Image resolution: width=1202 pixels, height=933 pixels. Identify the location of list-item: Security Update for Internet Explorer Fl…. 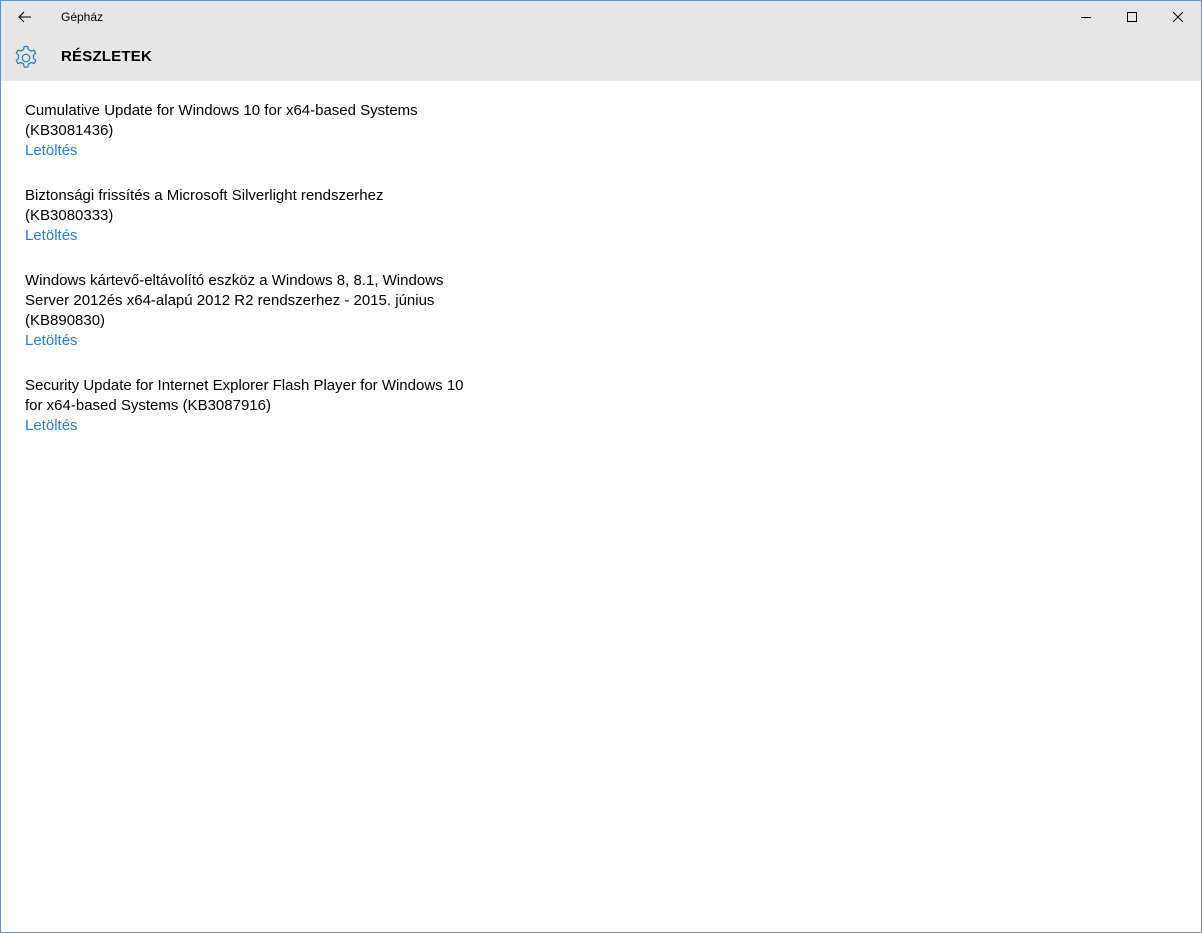
(245, 406).